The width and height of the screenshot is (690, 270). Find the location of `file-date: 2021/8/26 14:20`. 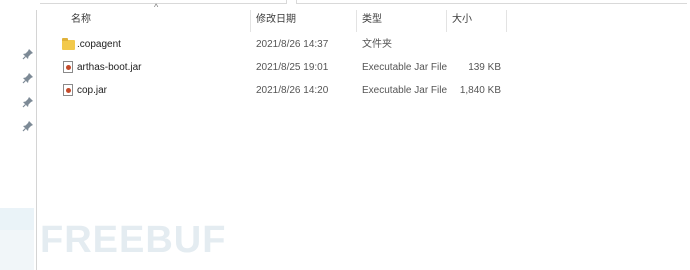

file-date: 2021/8/26 14:20 is located at coordinates (292, 90).